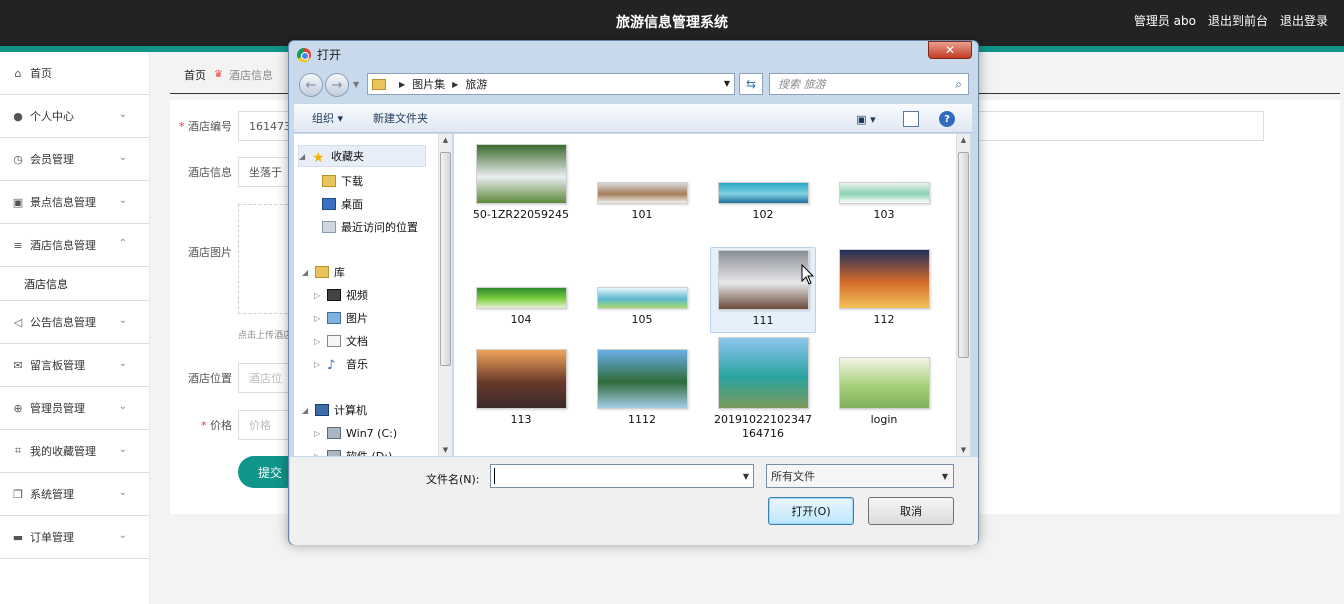 This screenshot has height=604, width=1344. Describe the element at coordinates (342, 204) in the screenshot. I see `tree-item-desktop: 桌面` at that location.